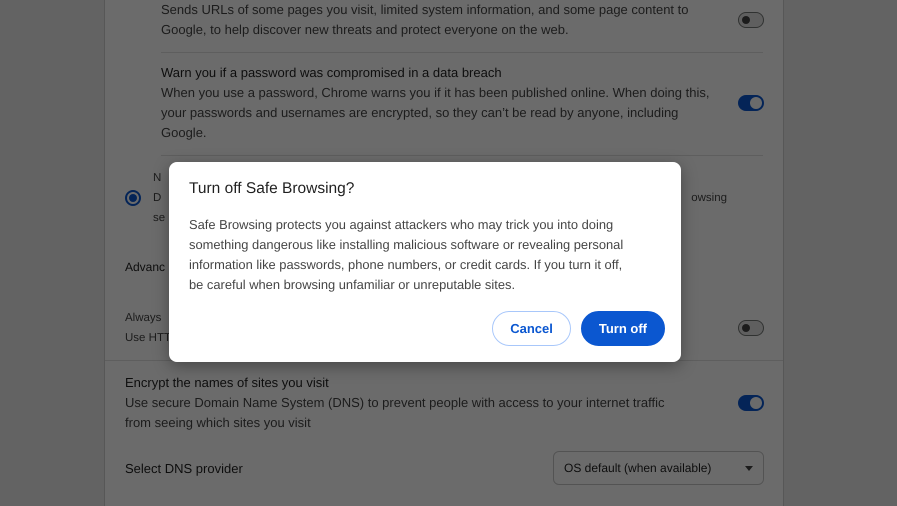 This screenshot has width=897, height=506. What do you see at coordinates (406, 255) in the screenshot?
I see `dialog-message: Safe Browsing protects you against attackers who may trick you into doing something dangerous like installing malicious software or revealing personal information like passwords, phone numbers, or credit cards. If you turn it off, be careful when browsing unfamiliar or unreputable sites.` at bounding box center [406, 255].